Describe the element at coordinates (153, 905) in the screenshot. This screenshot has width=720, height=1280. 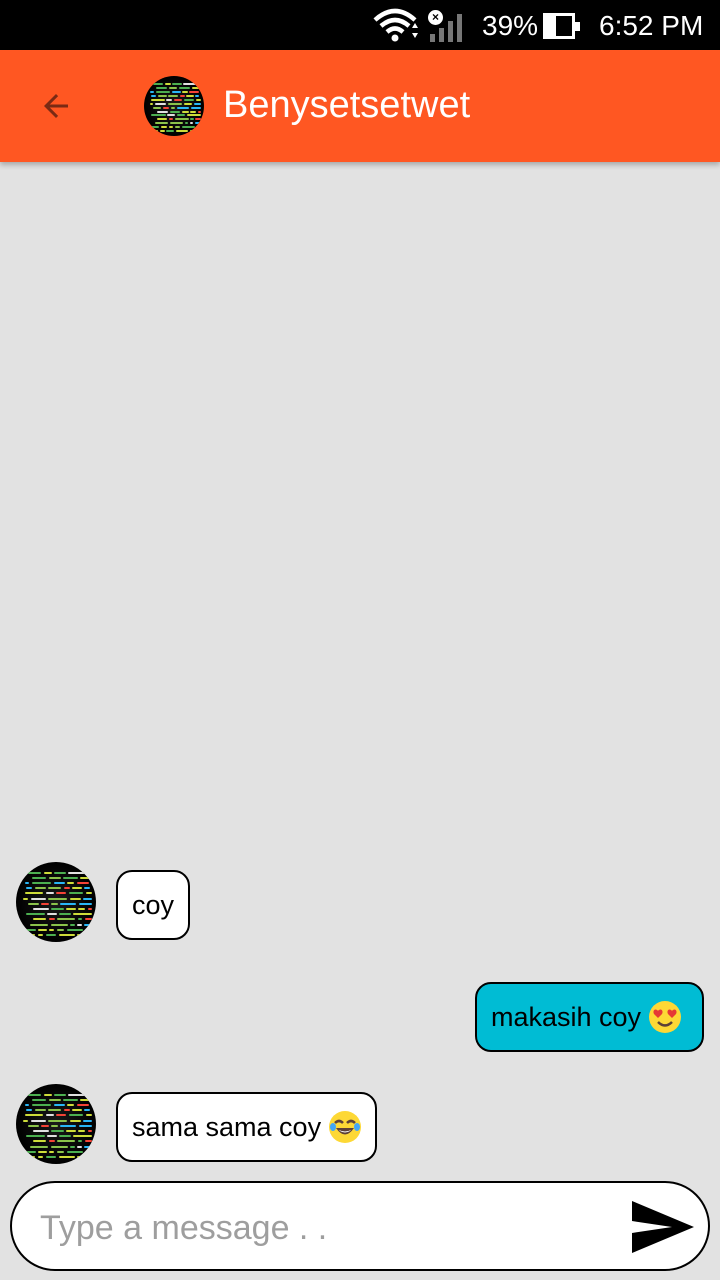
I see `incoming-message: coy` at that location.